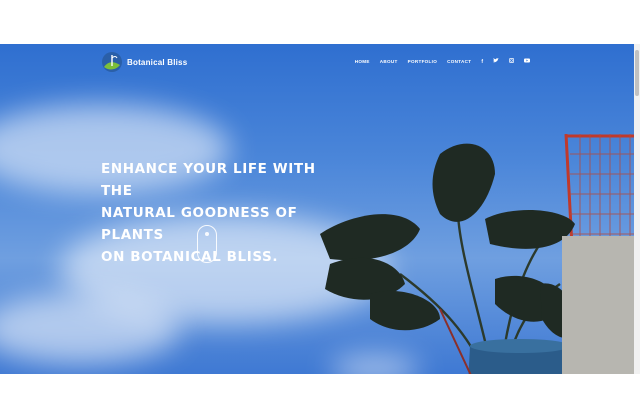  What do you see at coordinates (637, 209) in the screenshot?
I see `page-scrollbar` at bounding box center [637, 209].